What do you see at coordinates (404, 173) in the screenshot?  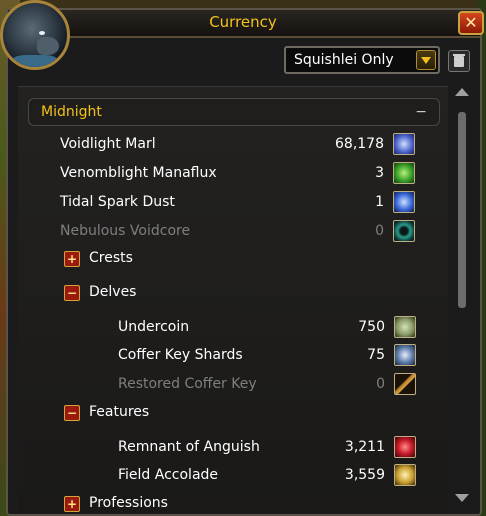 I see `venomblight-manaflux-icon` at bounding box center [404, 173].